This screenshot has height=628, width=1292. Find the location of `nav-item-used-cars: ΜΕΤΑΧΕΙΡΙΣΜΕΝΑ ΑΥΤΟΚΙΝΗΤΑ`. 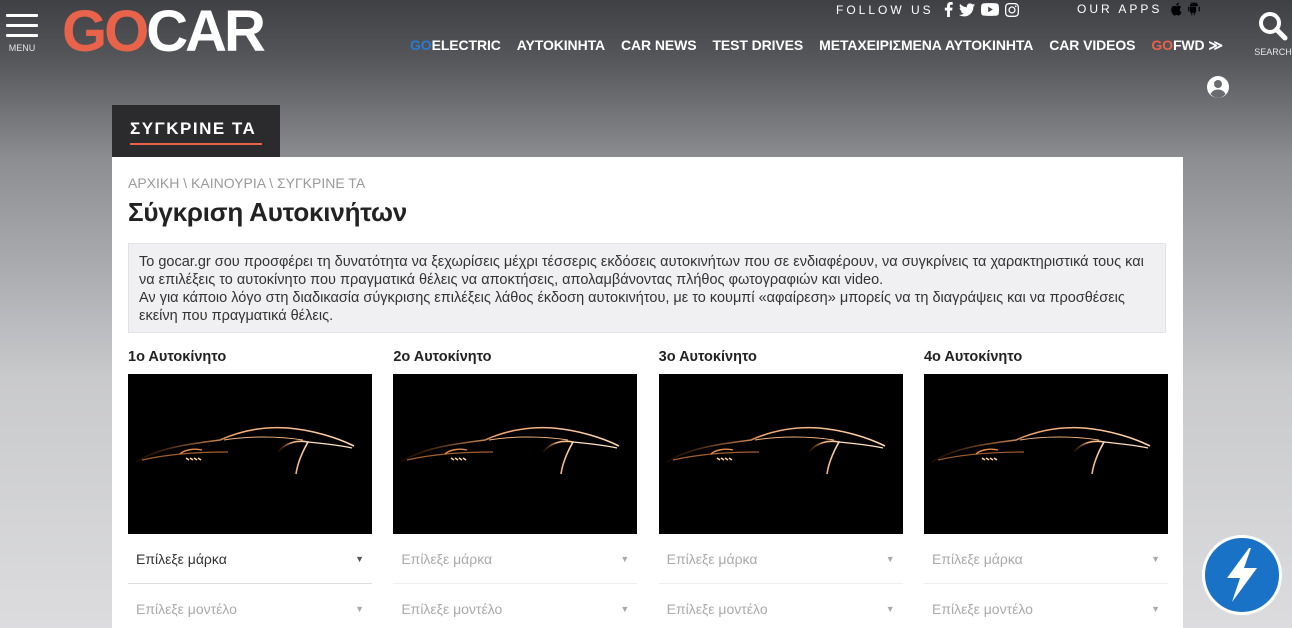

nav-item-used-cars: ΜΕΤΑΧΕΙΡΙΣΜΕΝΑ ΑΥΤΟΚΙΝΗΤΑ is located at coordinates (926, 45).